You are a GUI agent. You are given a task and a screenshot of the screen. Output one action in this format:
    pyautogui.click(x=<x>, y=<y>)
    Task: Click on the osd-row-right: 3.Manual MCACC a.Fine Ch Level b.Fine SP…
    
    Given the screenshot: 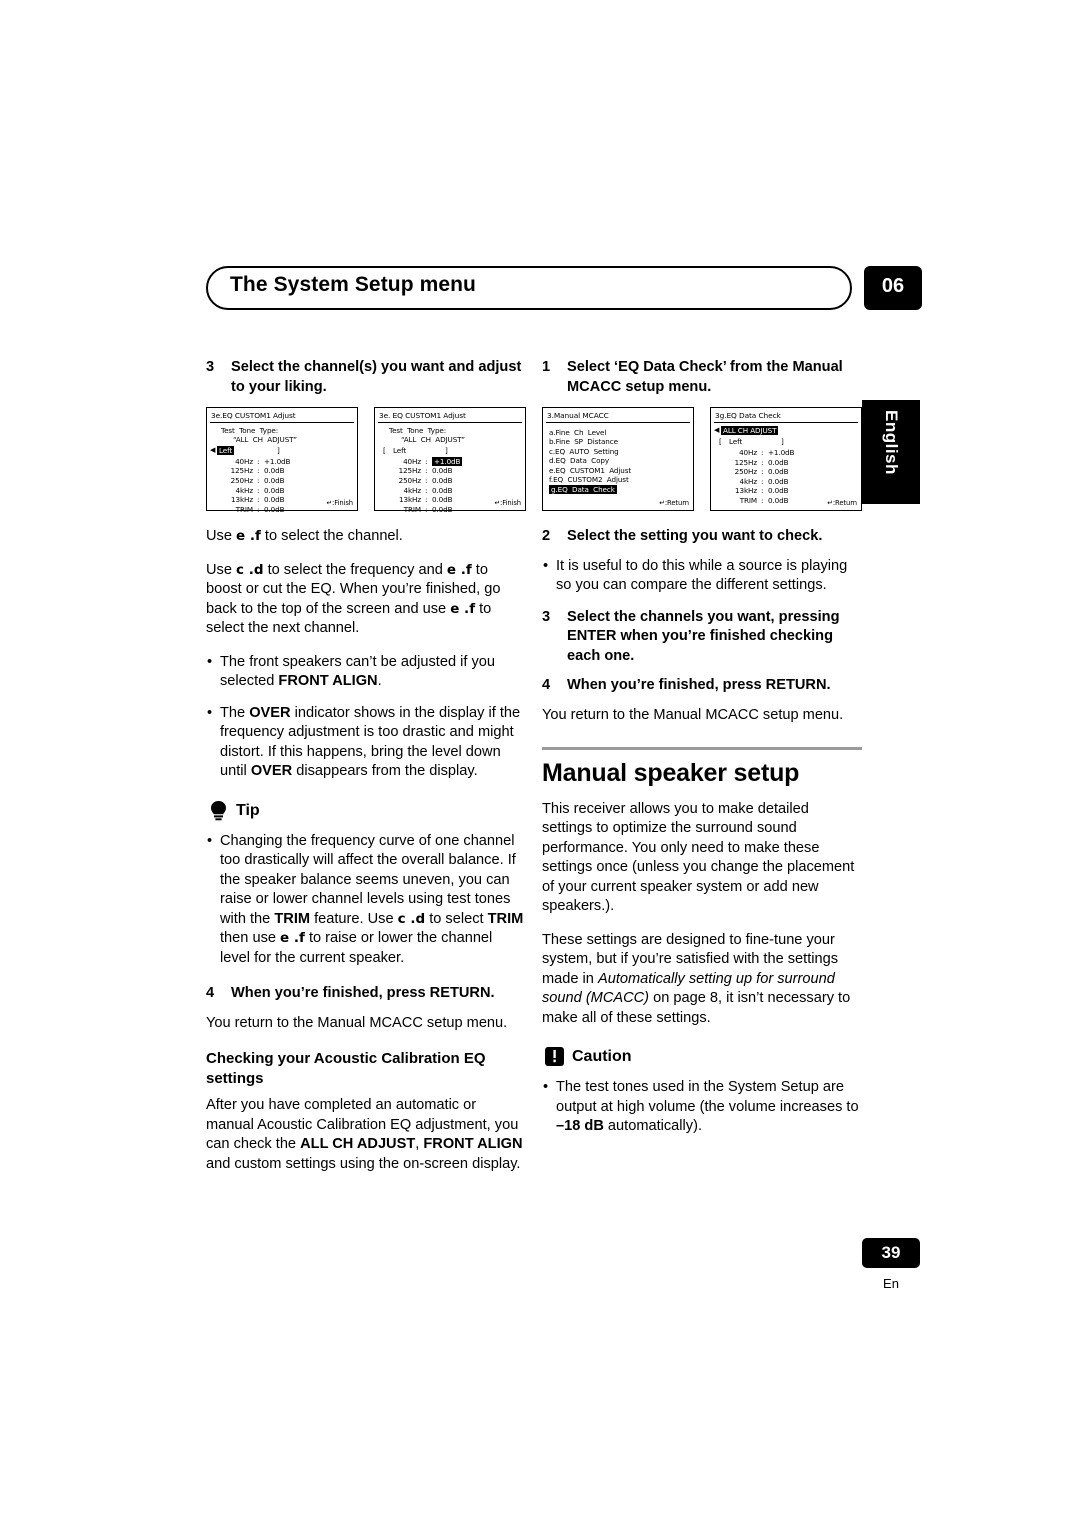 What is the action you would take?
    pyautogui.click(x=702, y=460)
    